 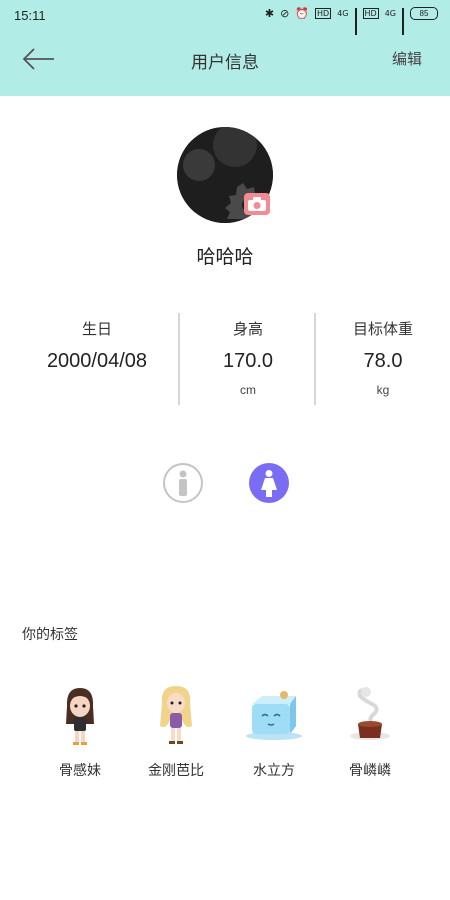 I want to click on skinny-girl-icon, so click(x=80, y=716).